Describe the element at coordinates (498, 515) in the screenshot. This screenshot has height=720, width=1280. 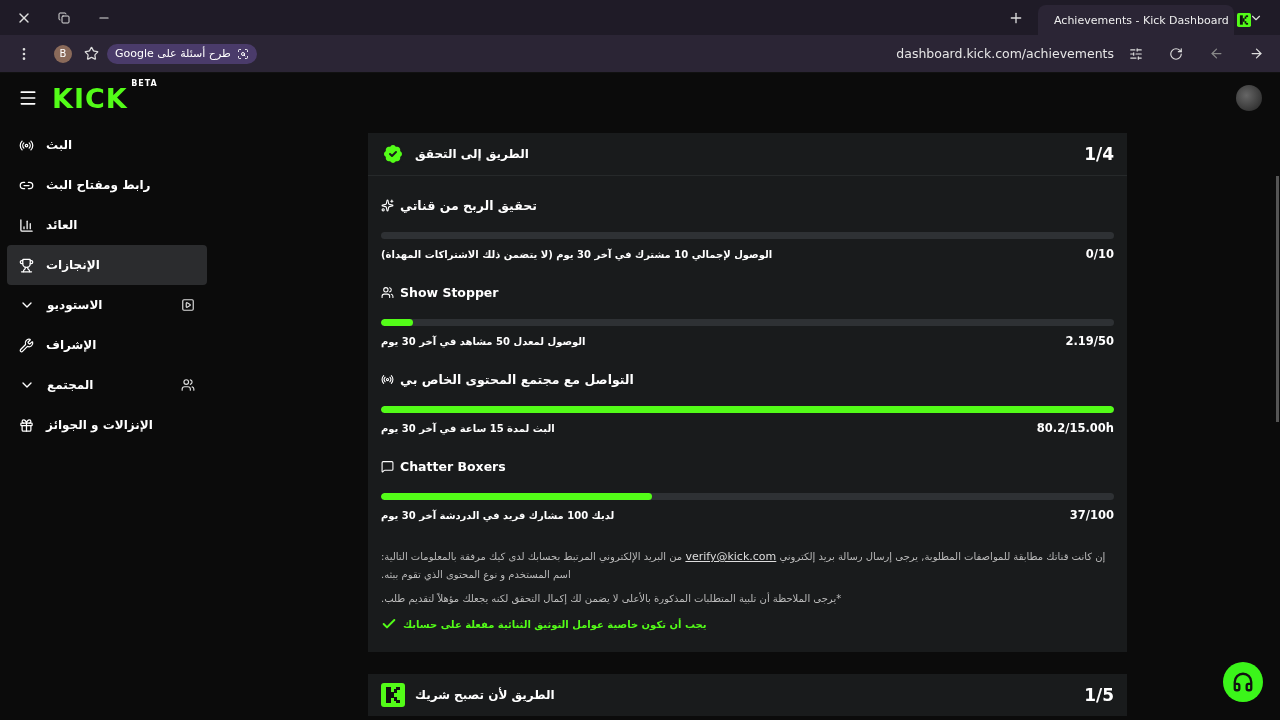
I see `requirement-description: لديك 100 مشارك فريد في الدردشة آخر 30 يوم` at that location.